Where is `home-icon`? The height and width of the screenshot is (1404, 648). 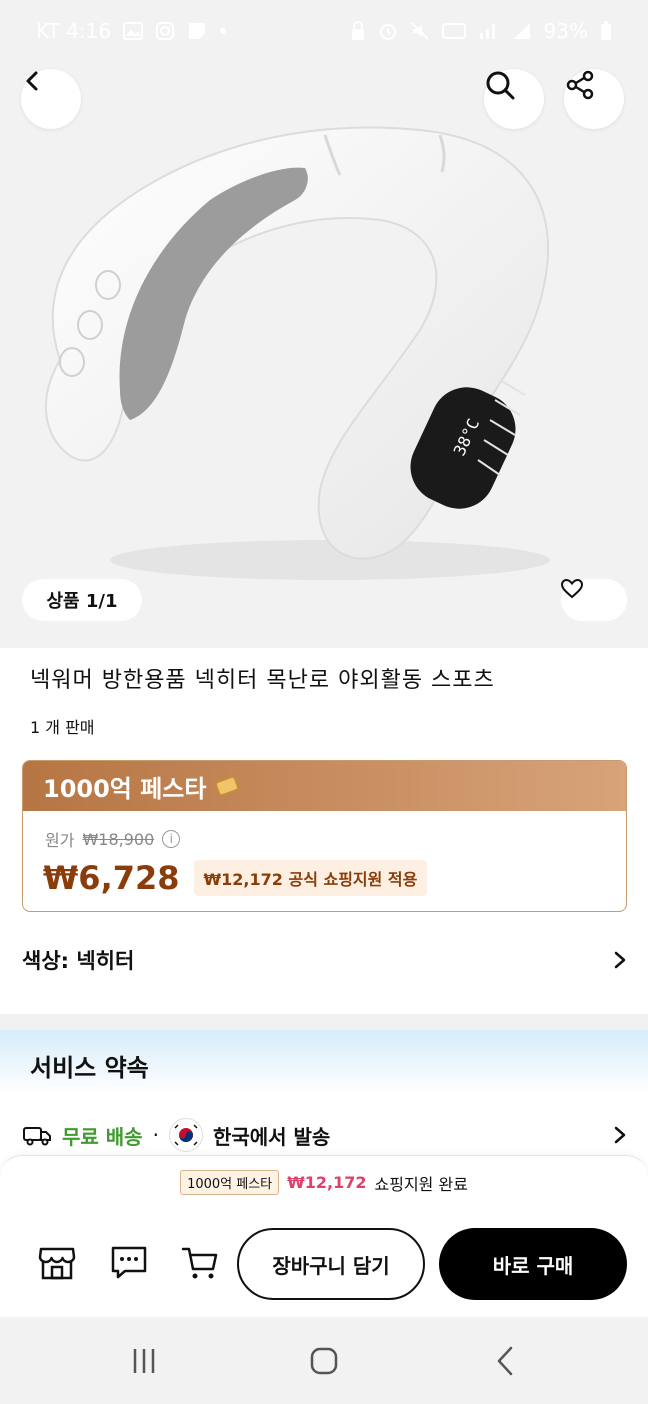 home-icon is located at coordinates (324, 1361).